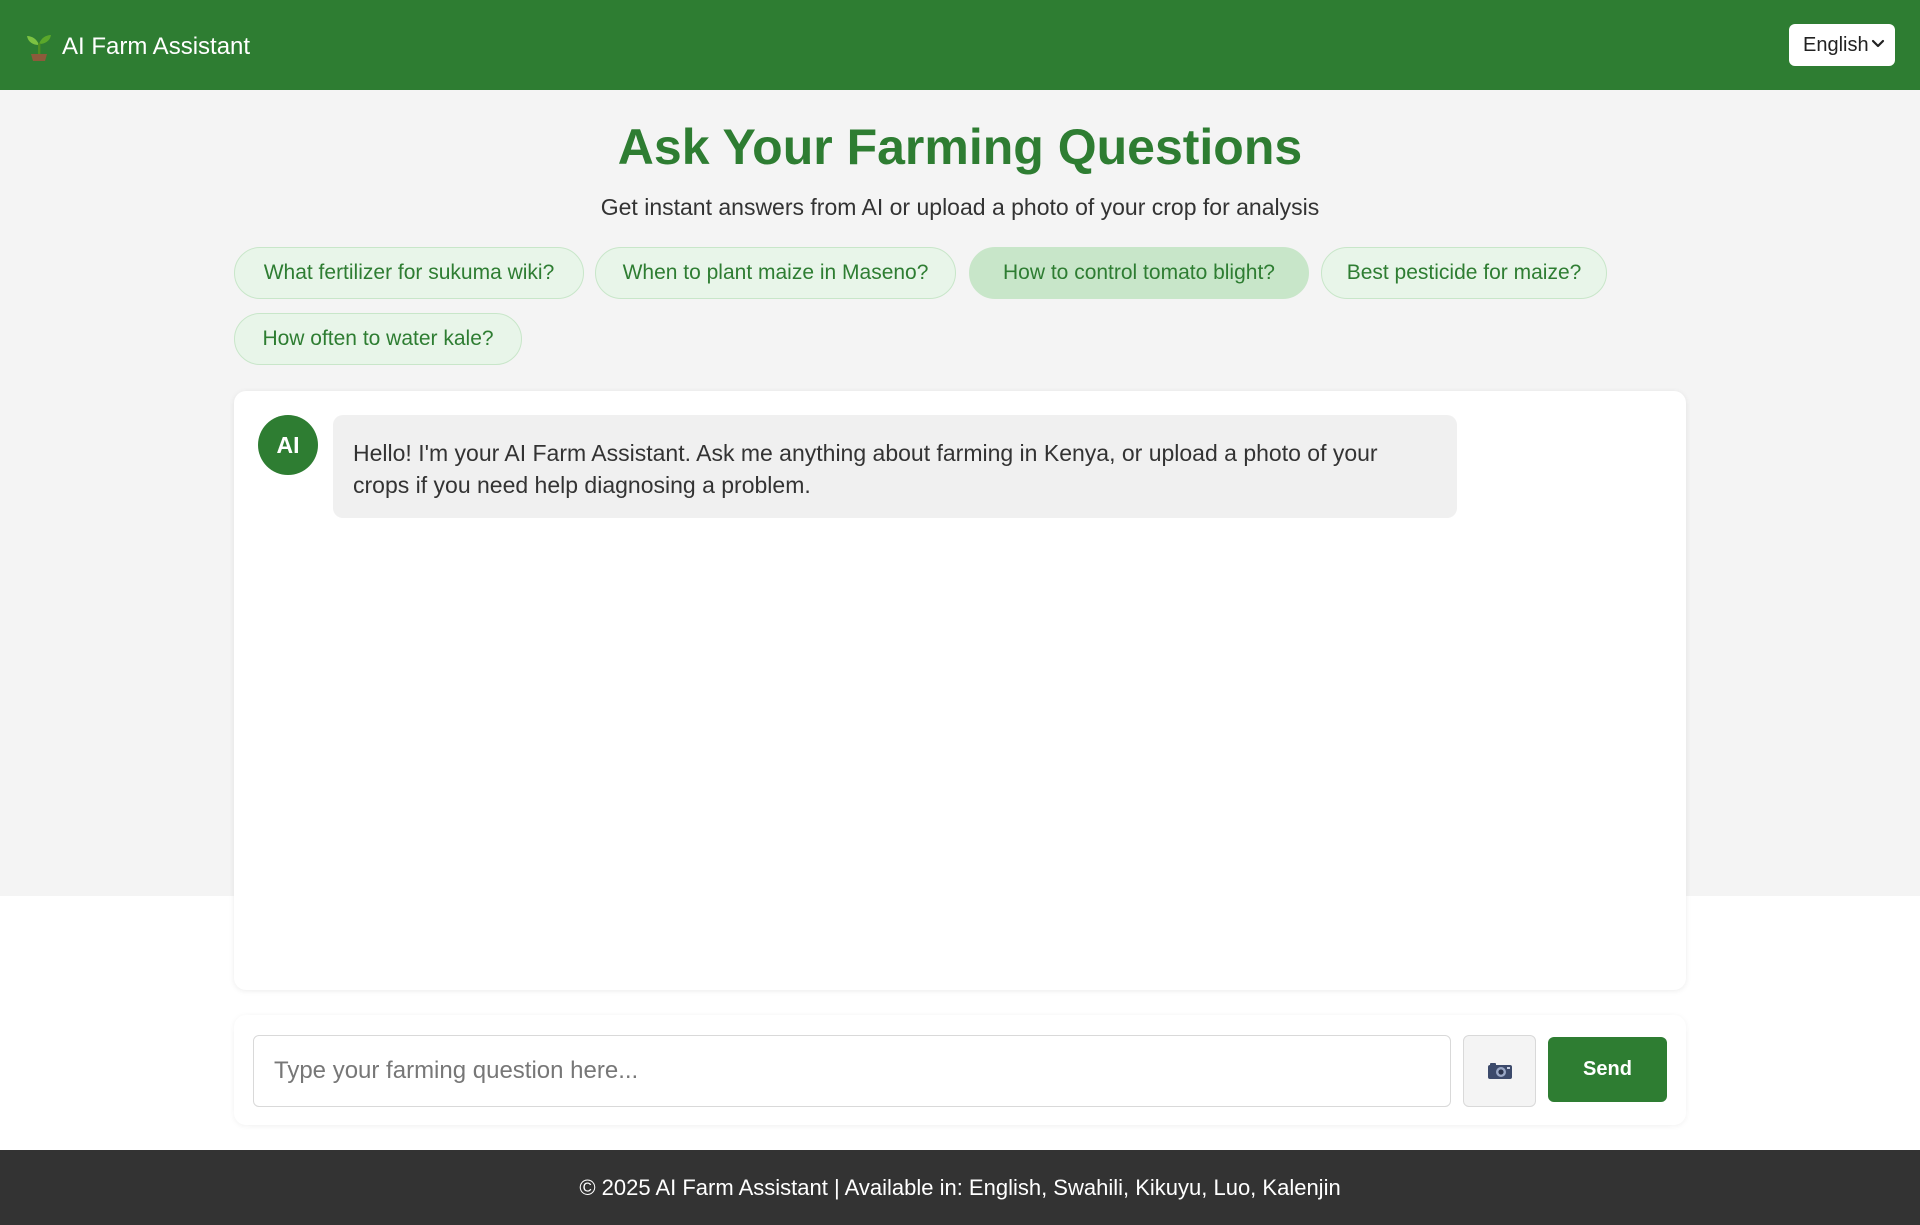 The height and width of the screenshot is (1225, 1920). I want to click on send-button: Send, so click(1607, 1069).